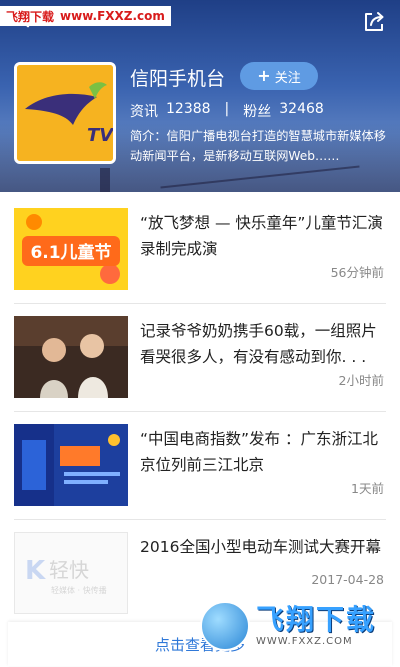 The height and width of the screenshot is (667, 400). I want to click on qingkuai-brand-text: 轻快, so click(69, 570).